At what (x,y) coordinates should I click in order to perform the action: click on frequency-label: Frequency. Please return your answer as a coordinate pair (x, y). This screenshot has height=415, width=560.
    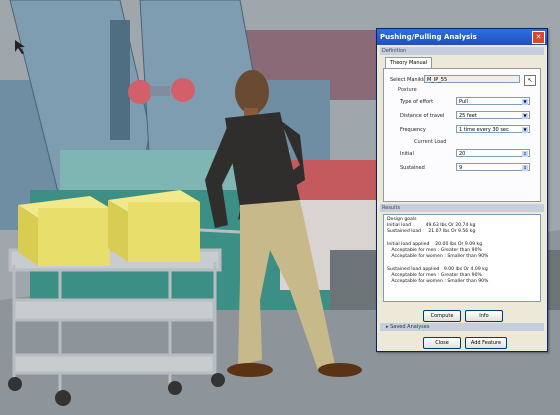
    Looking at the image, I should click on (413, 130).